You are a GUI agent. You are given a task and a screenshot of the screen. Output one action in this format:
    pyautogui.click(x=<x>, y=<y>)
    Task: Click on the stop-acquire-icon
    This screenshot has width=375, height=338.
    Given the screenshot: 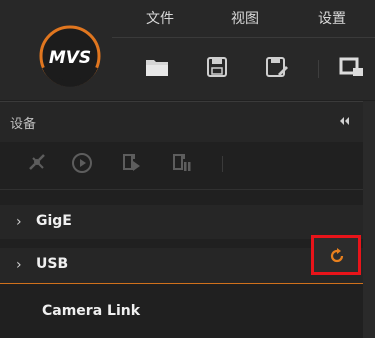 What is the action you would take?
    pyautogui.click(x=182, y=163)
    